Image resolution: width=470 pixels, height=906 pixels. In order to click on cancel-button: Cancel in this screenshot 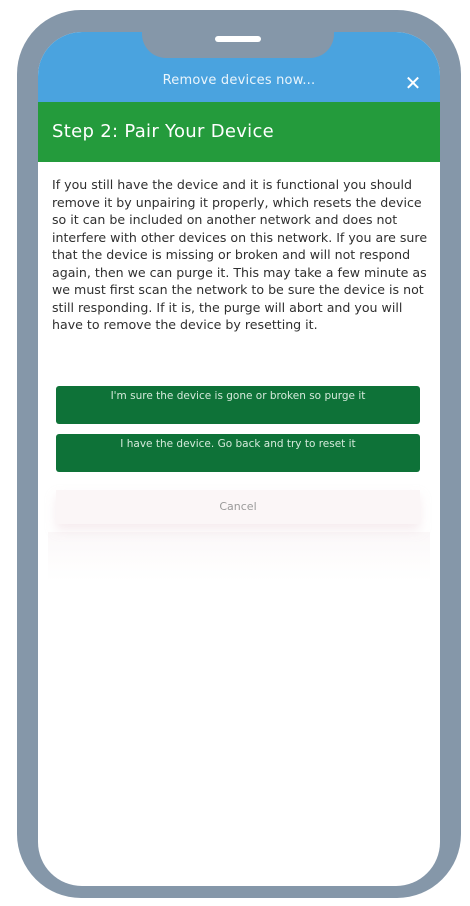, I will do `click(238, 507)`.